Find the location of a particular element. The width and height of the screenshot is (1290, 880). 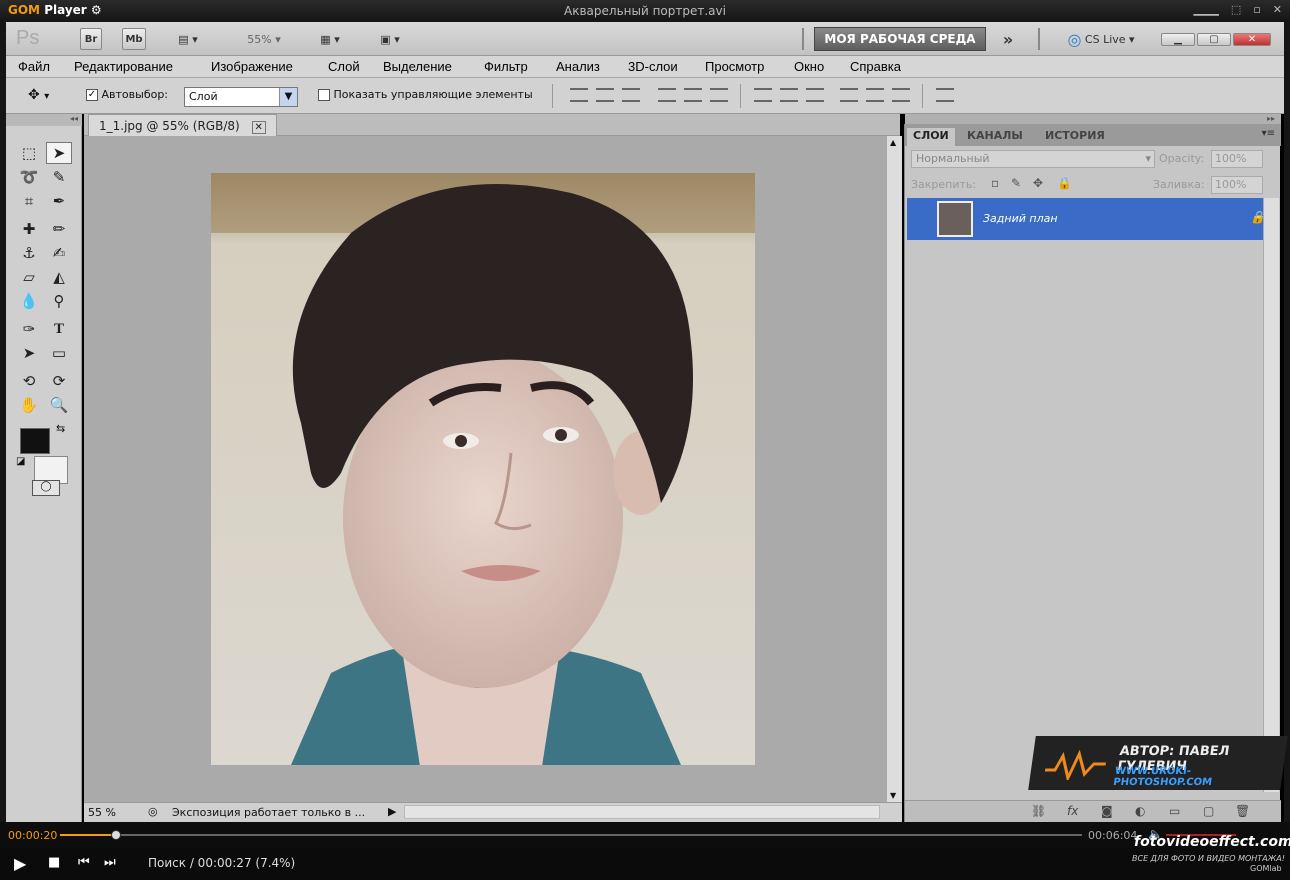

ps-close-icon: ✕ is located at coordinates (1252, 39).